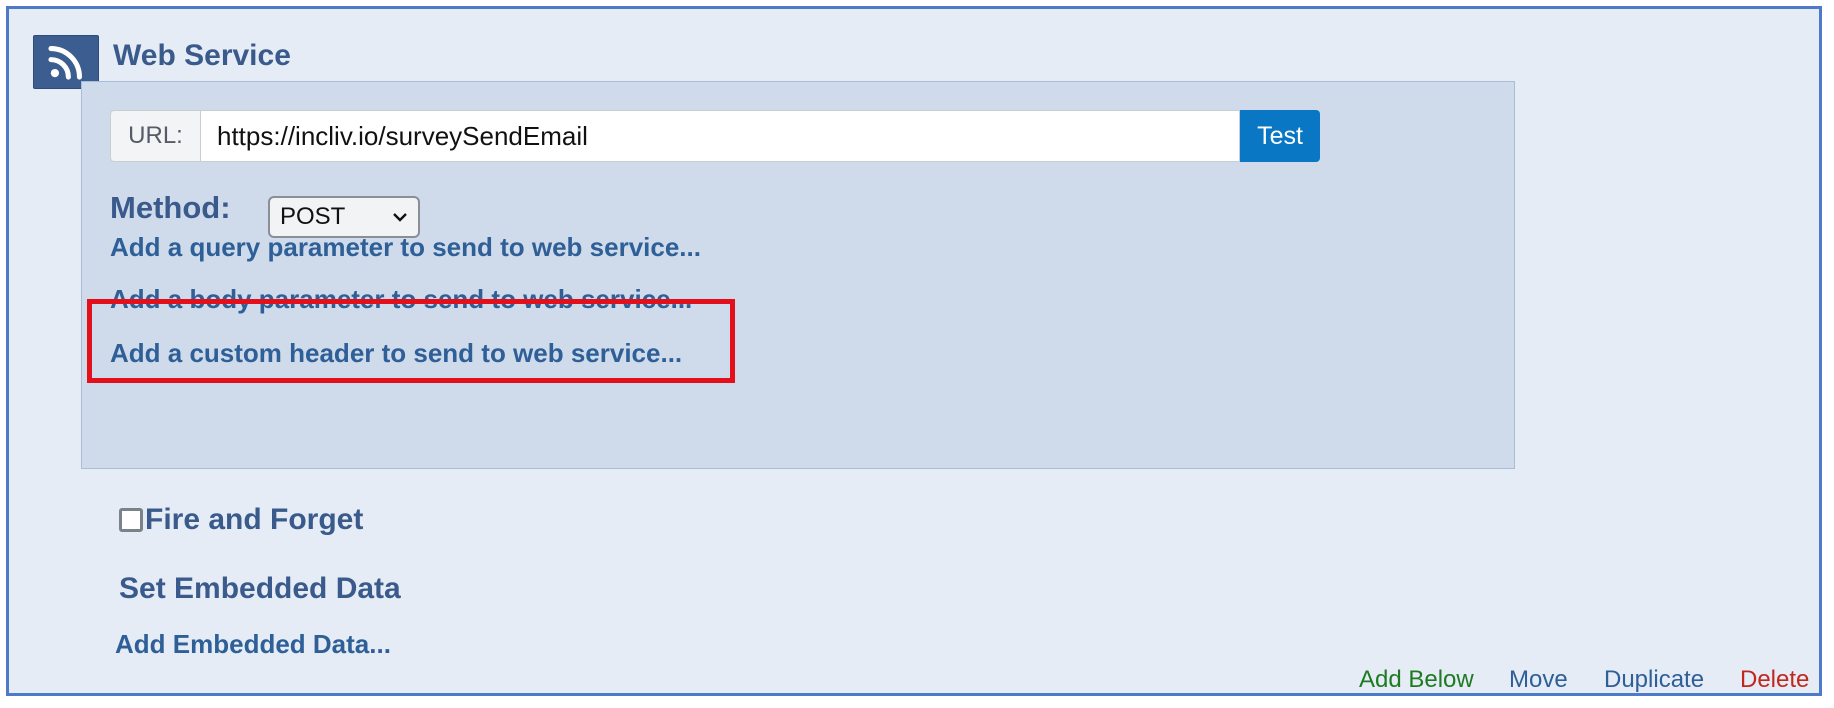 The height and width of the screenshot is (708, 1834). I want to click on url-input, so click(720, 136).